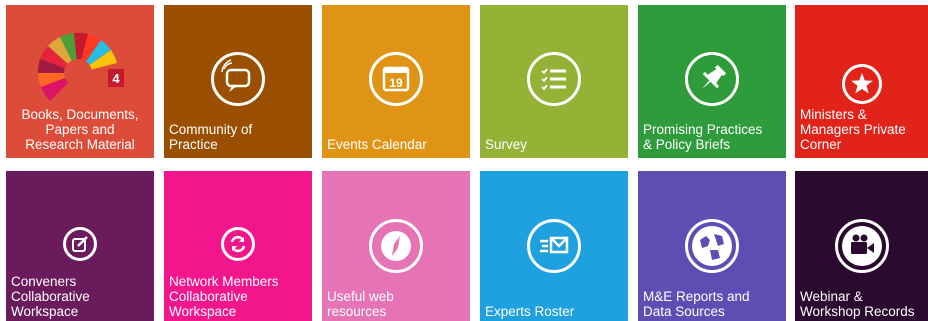  Describe the element at coordinates (80, 66) in the screenshot. I see `sdg-wheel-icon: 4` at that location.